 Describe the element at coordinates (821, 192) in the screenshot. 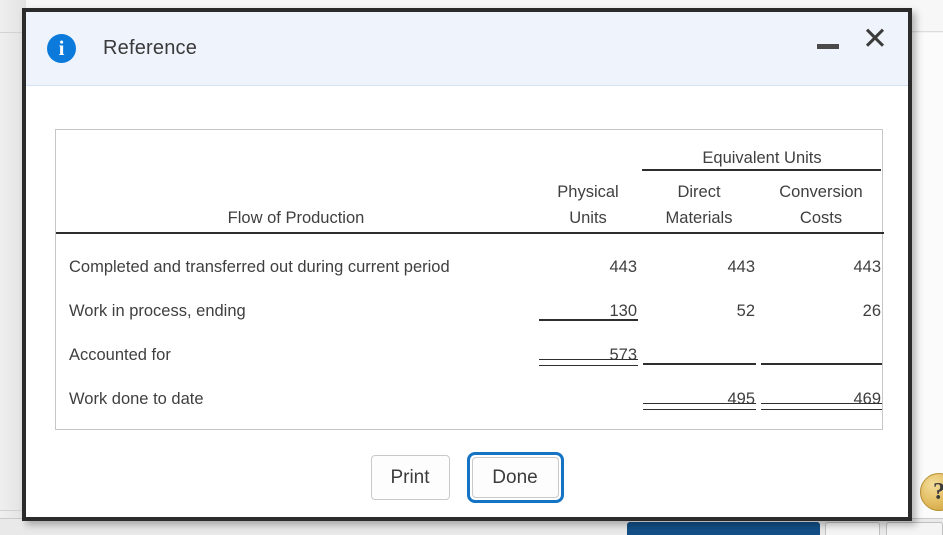

I see `column-header-conversion-line1: Conversion` at that location.